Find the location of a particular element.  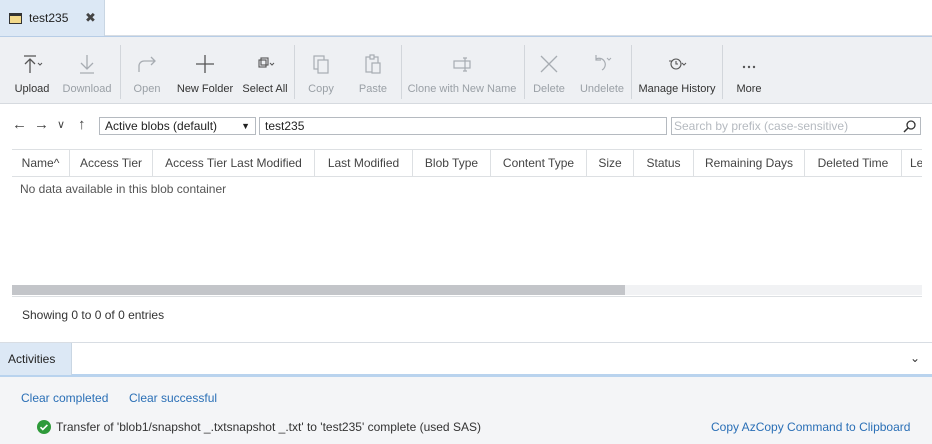

select-all-button: Select All is located at coordinates (265, 71).